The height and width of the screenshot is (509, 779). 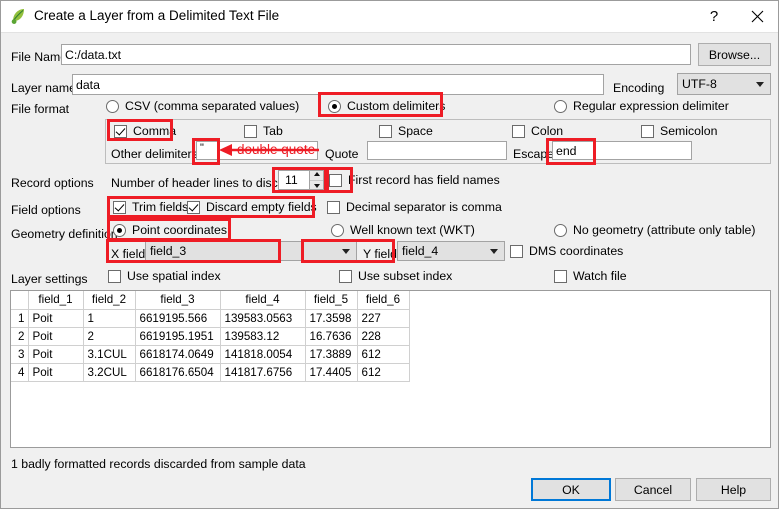 I want to click on checkbox-space: Space, so click(x=406, y=131).